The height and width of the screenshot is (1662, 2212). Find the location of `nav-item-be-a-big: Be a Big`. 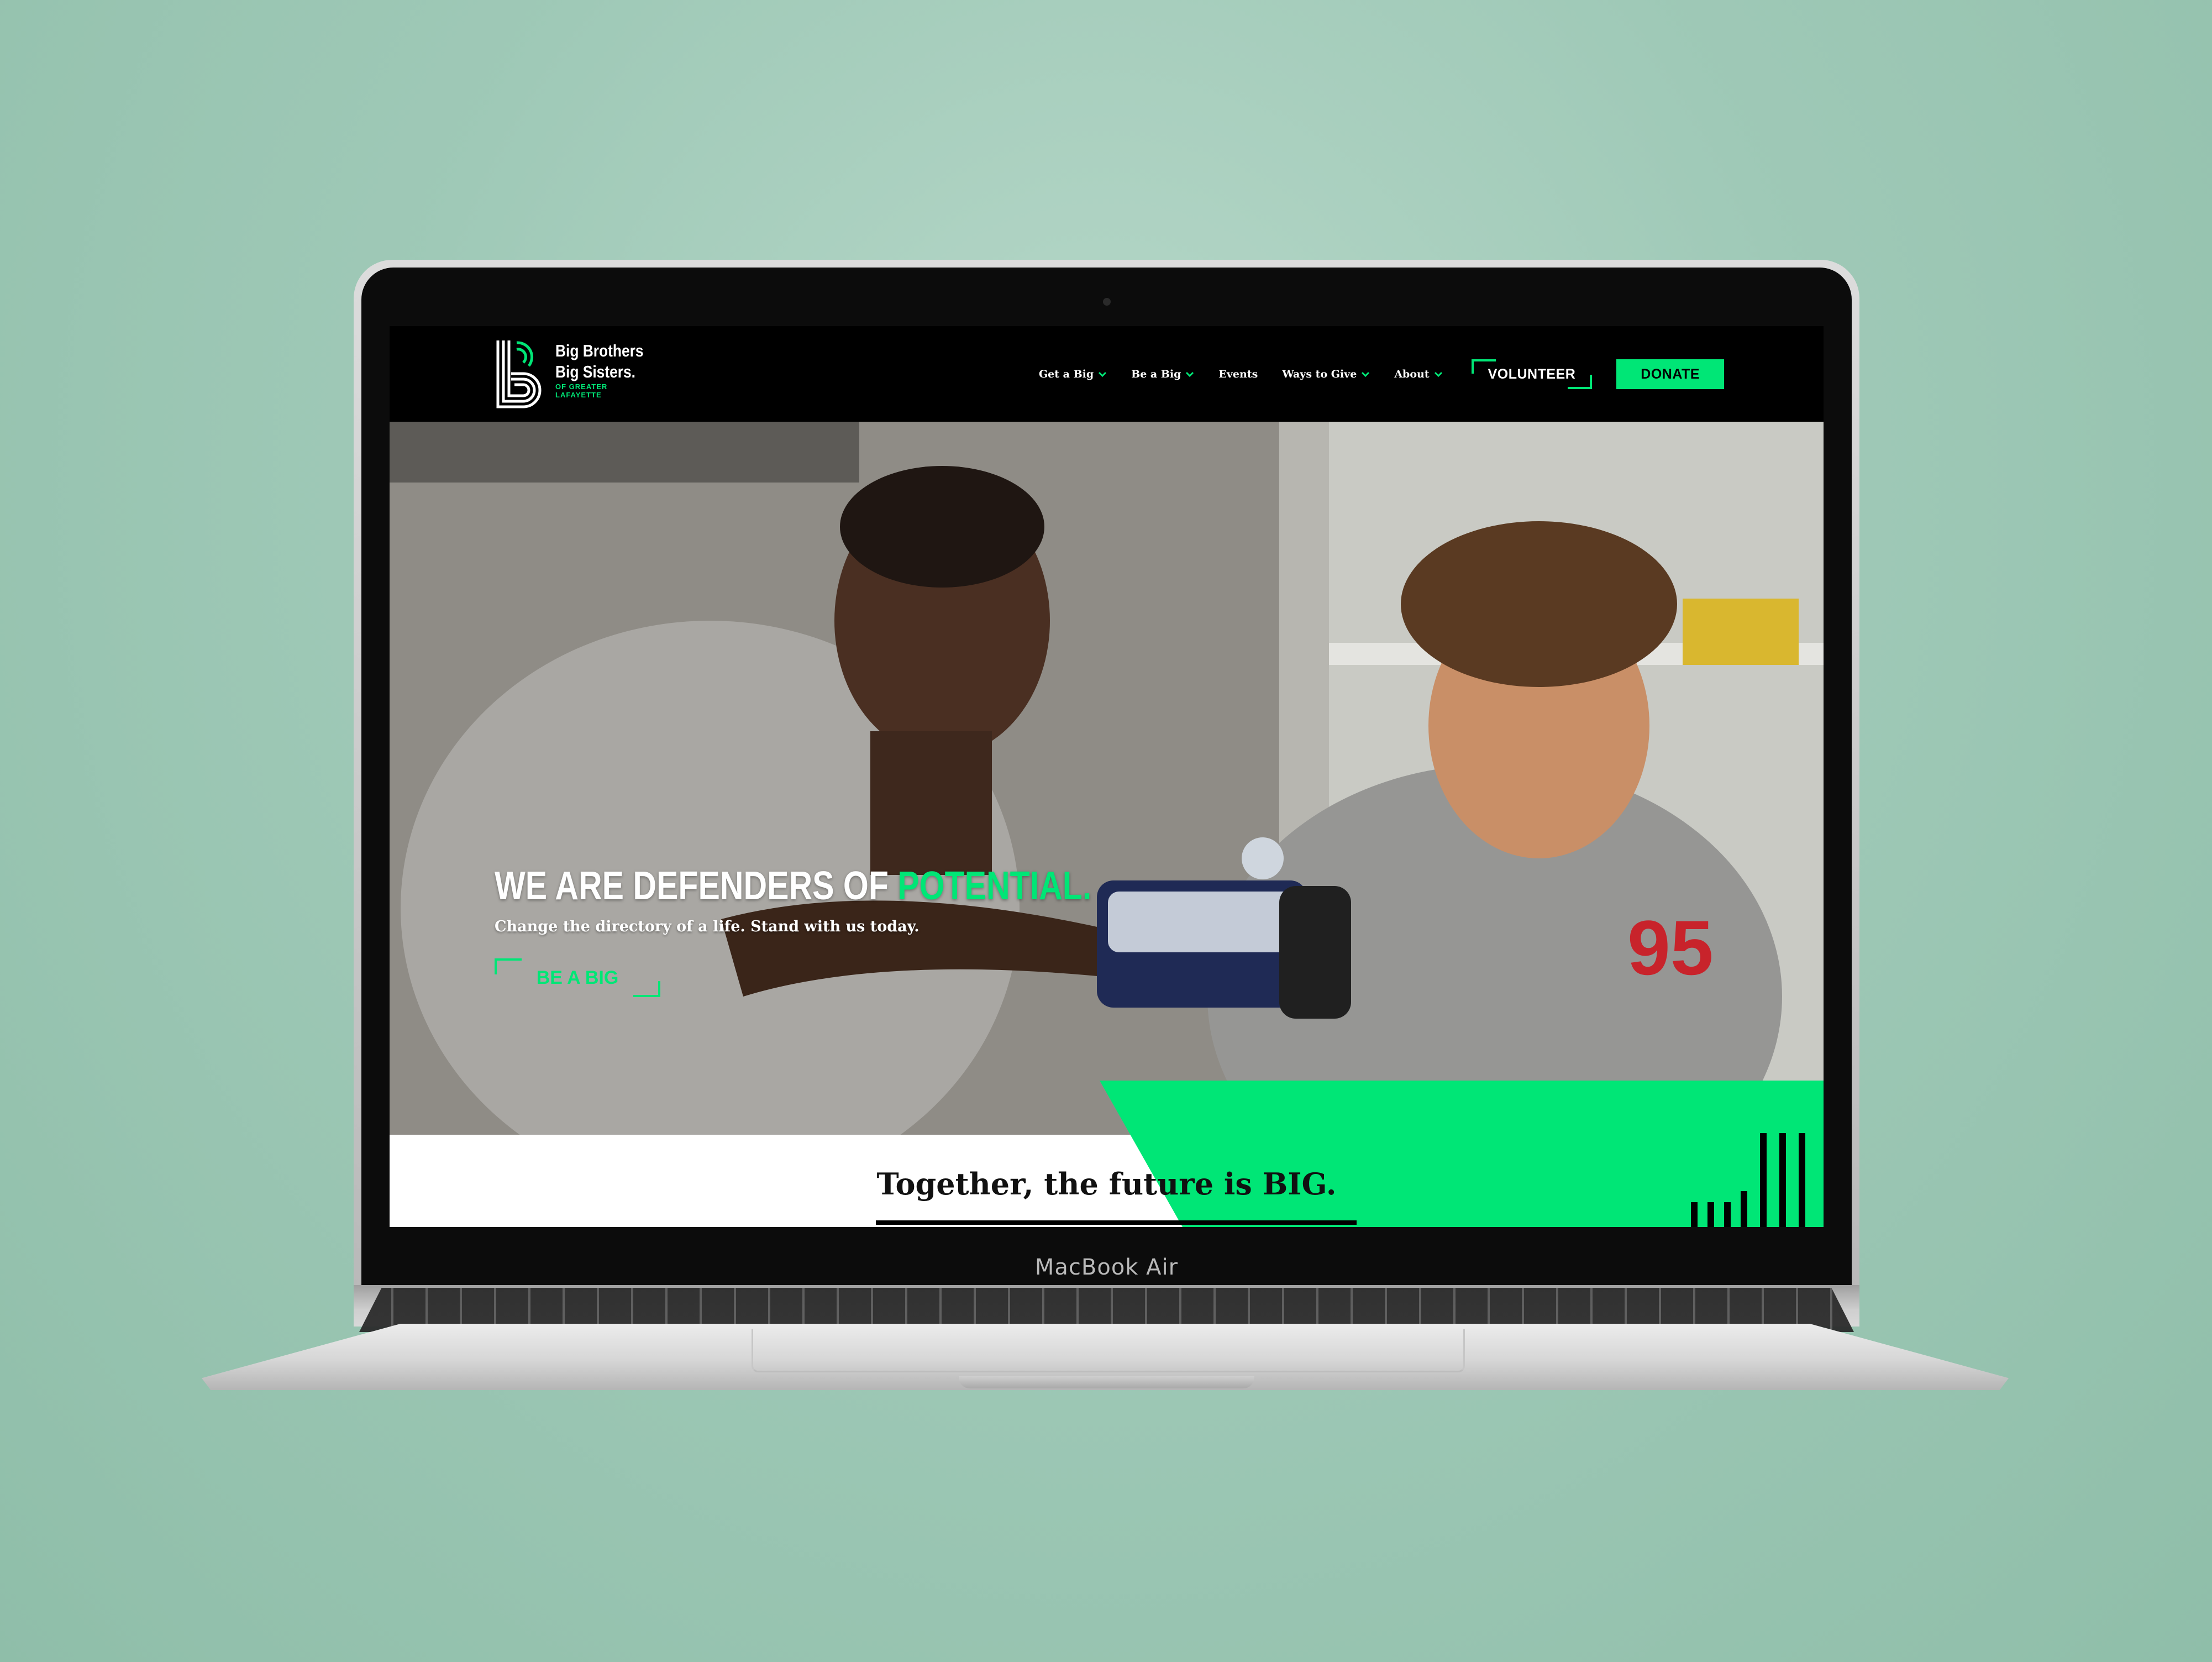

nav-item-be-a-big: Be a Big is located at coordinates (1162, 374).